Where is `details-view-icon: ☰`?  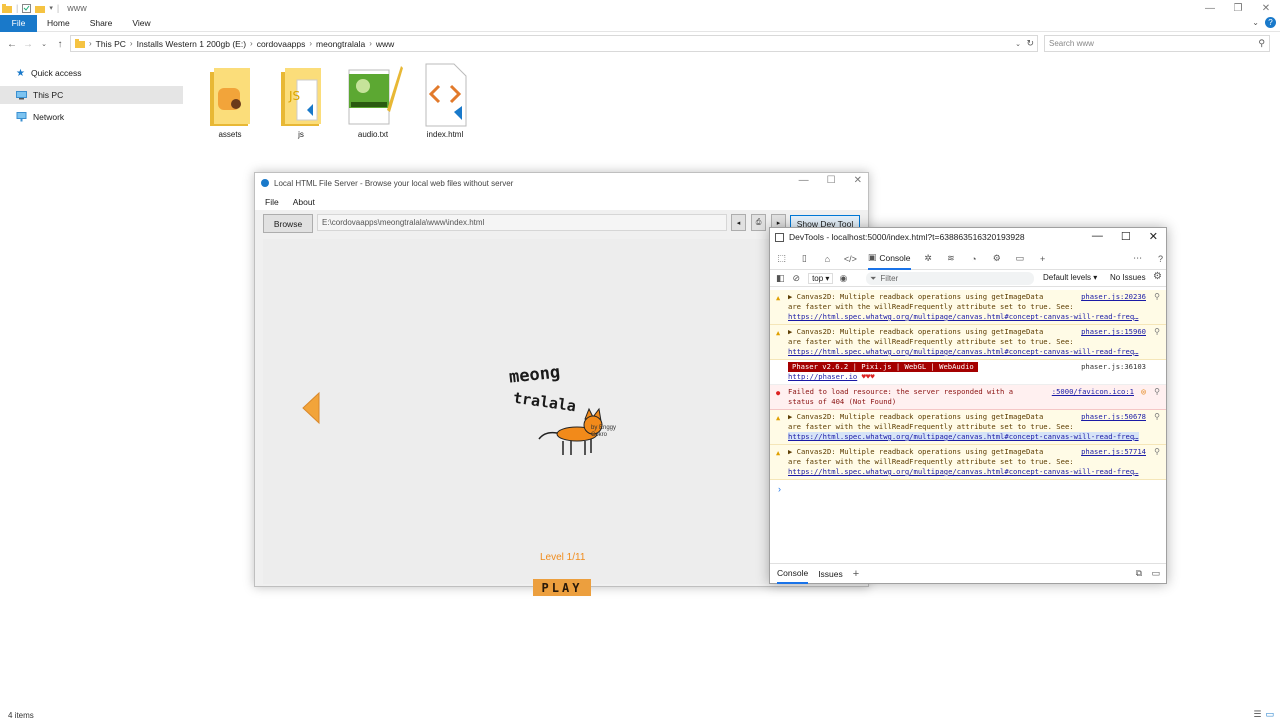
details-view-icon: ☰ is located at coordinates (1257, 714).